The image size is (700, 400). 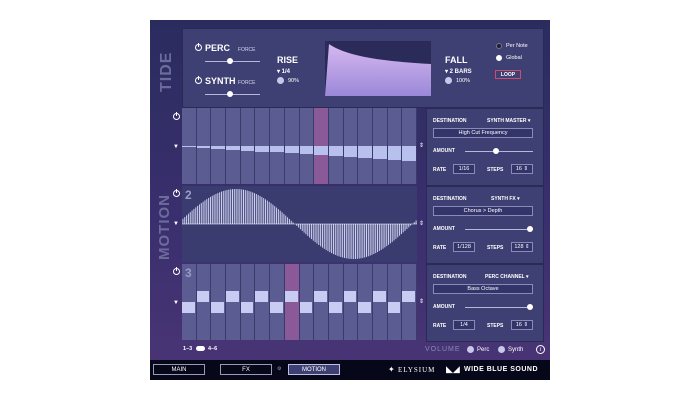 I want to click on lane3-collapse-icon: ▼, so click(x=176, y=303).